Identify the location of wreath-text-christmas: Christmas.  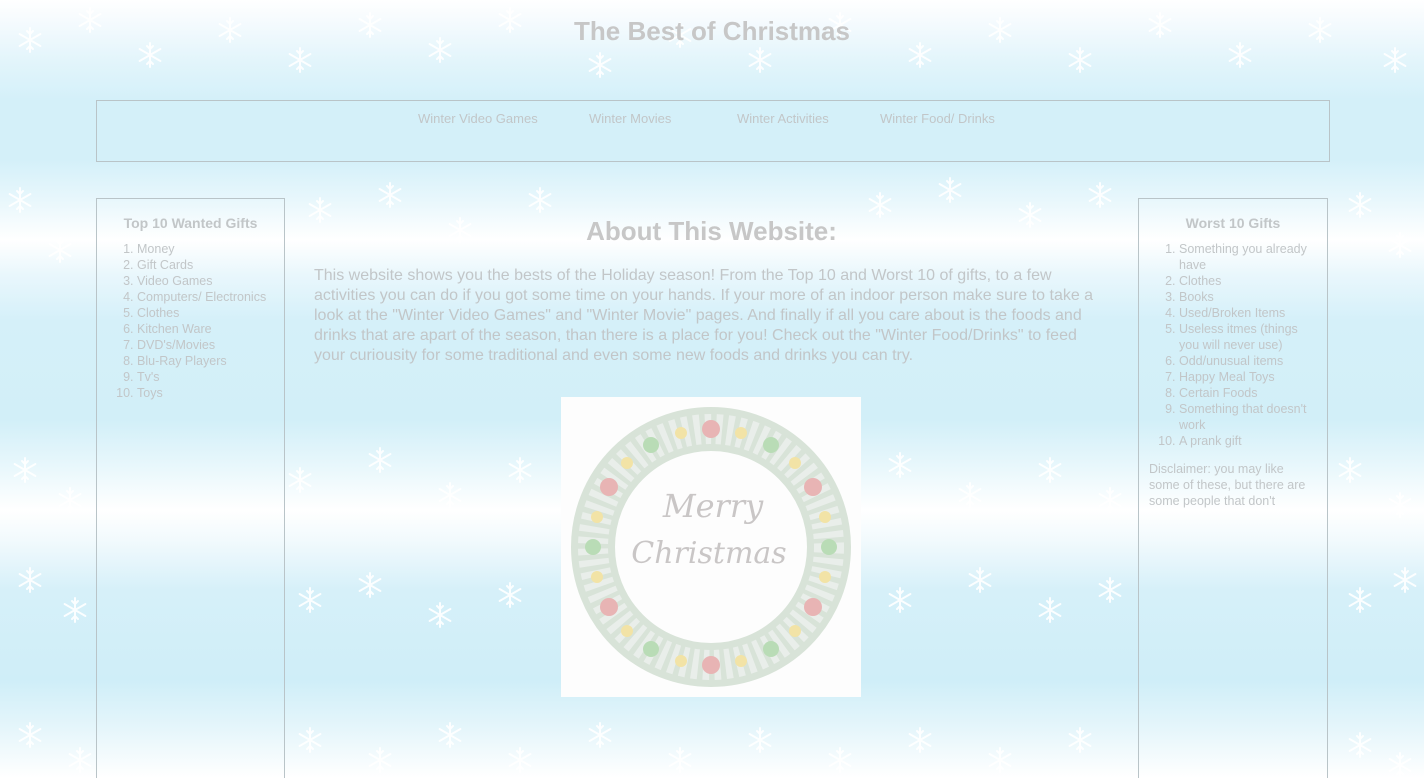
(708, 553).